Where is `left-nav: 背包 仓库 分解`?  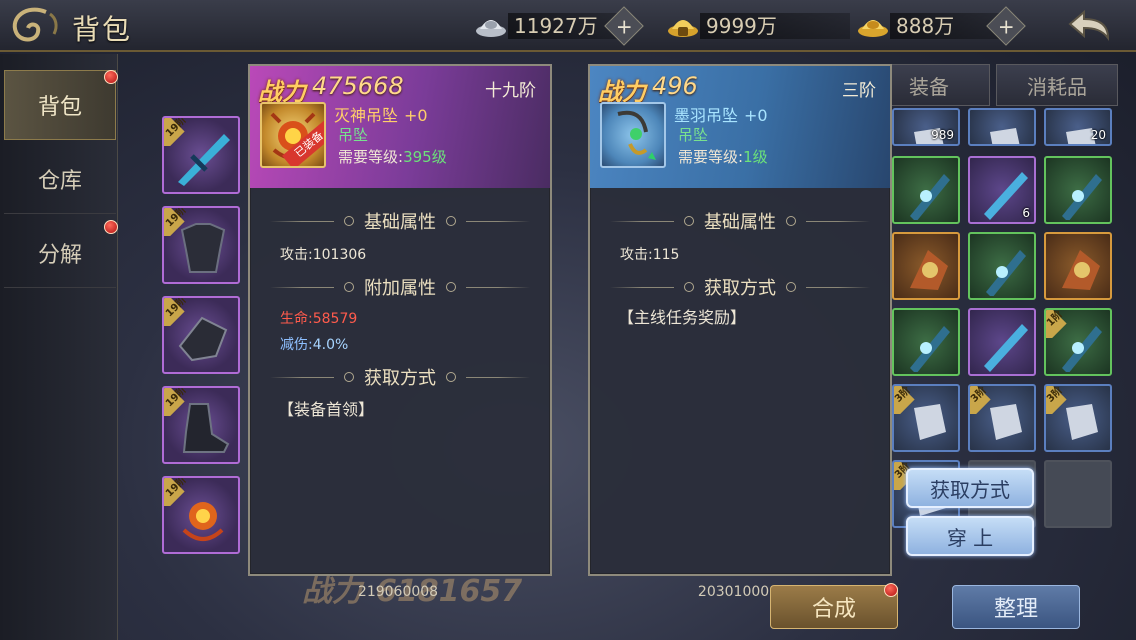 left-nav: 背包 仓库 分解 is located at coordinates (59, 347).